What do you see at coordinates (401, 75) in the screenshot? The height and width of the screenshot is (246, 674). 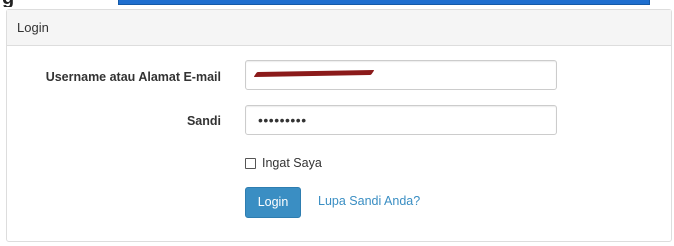 I see `username-input` at bounding box center [401, 75].